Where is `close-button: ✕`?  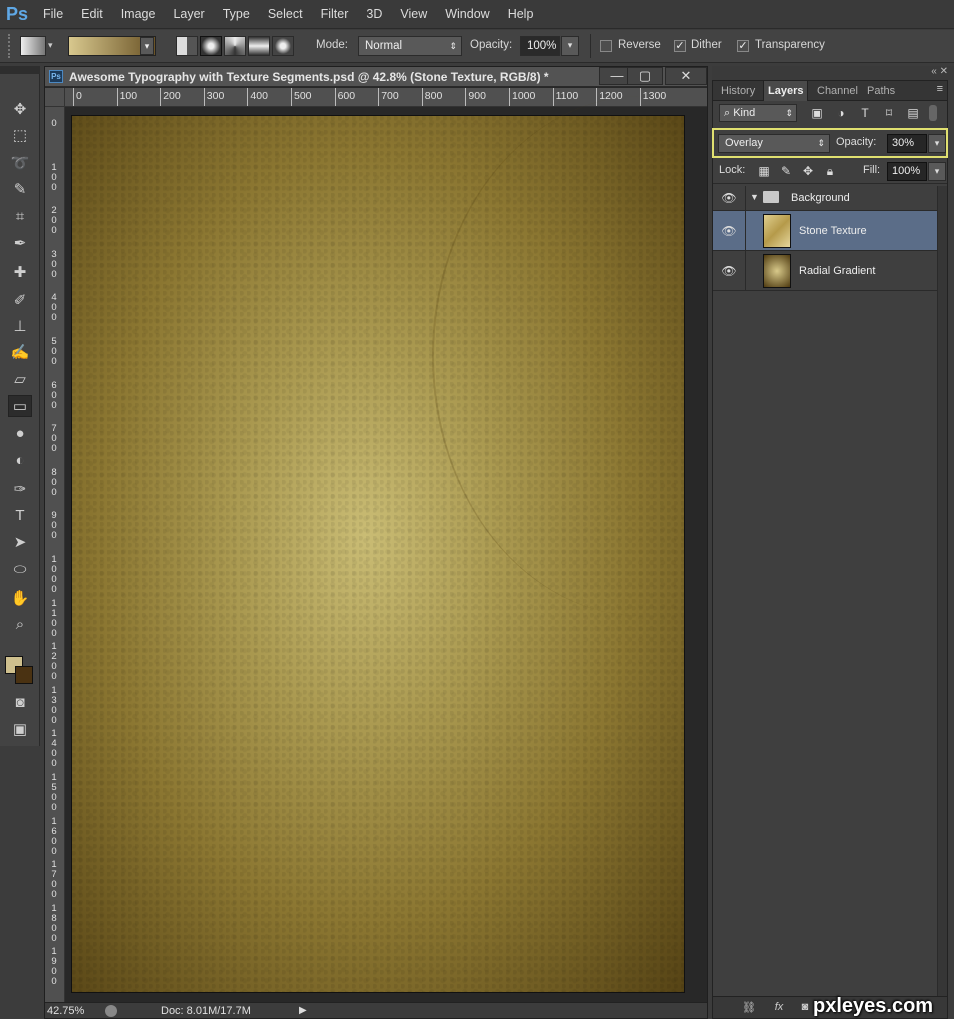 close-button: ✕ is located at coordinates (686, 76).